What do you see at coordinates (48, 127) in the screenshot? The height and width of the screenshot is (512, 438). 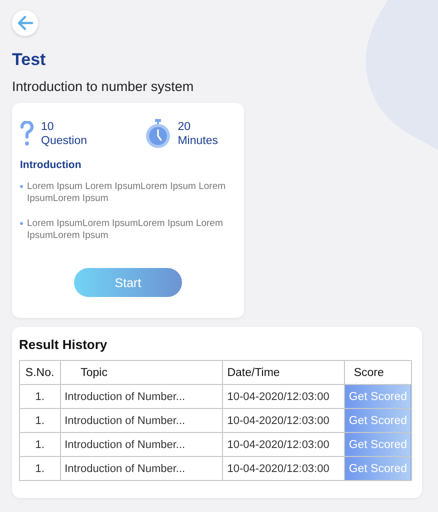 I see `question-count: 10` at bounding box center [48, 127].